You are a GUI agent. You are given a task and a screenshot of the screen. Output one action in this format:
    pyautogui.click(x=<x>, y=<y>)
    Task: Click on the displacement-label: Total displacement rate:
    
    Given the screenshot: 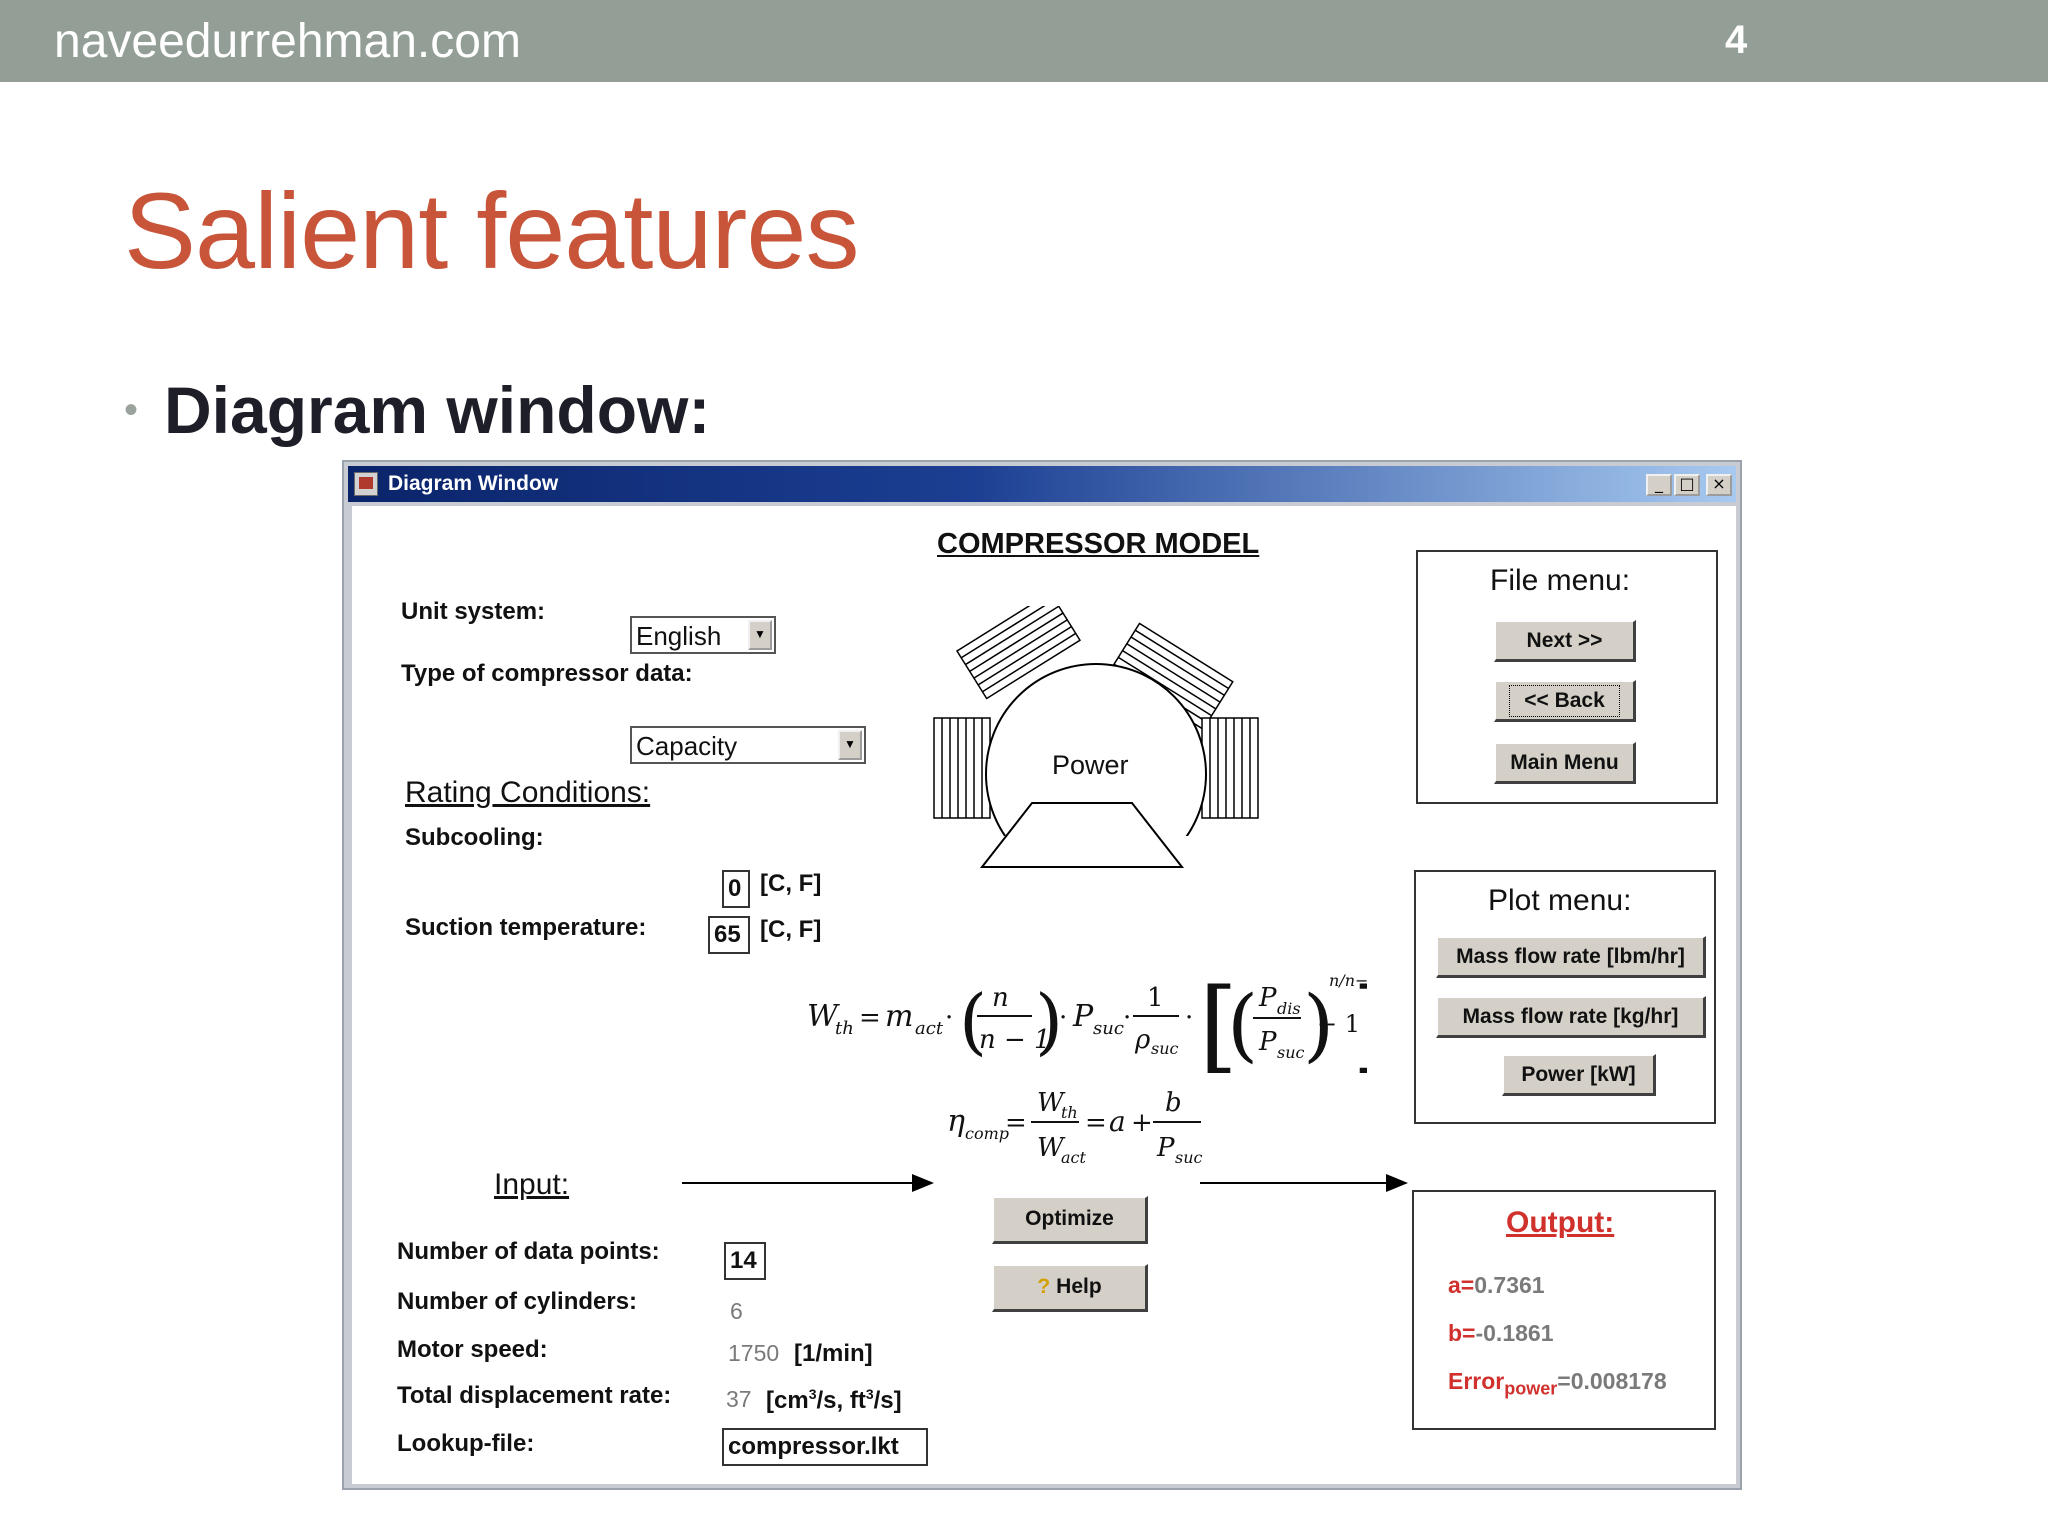 What is the action you would take?
    pyautogui.click(x=534, y=1395)
    